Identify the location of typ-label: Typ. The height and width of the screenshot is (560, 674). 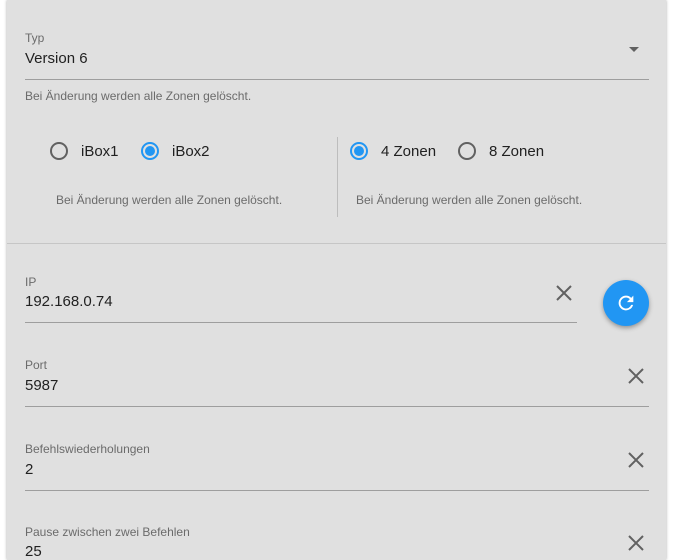
(35, 38).